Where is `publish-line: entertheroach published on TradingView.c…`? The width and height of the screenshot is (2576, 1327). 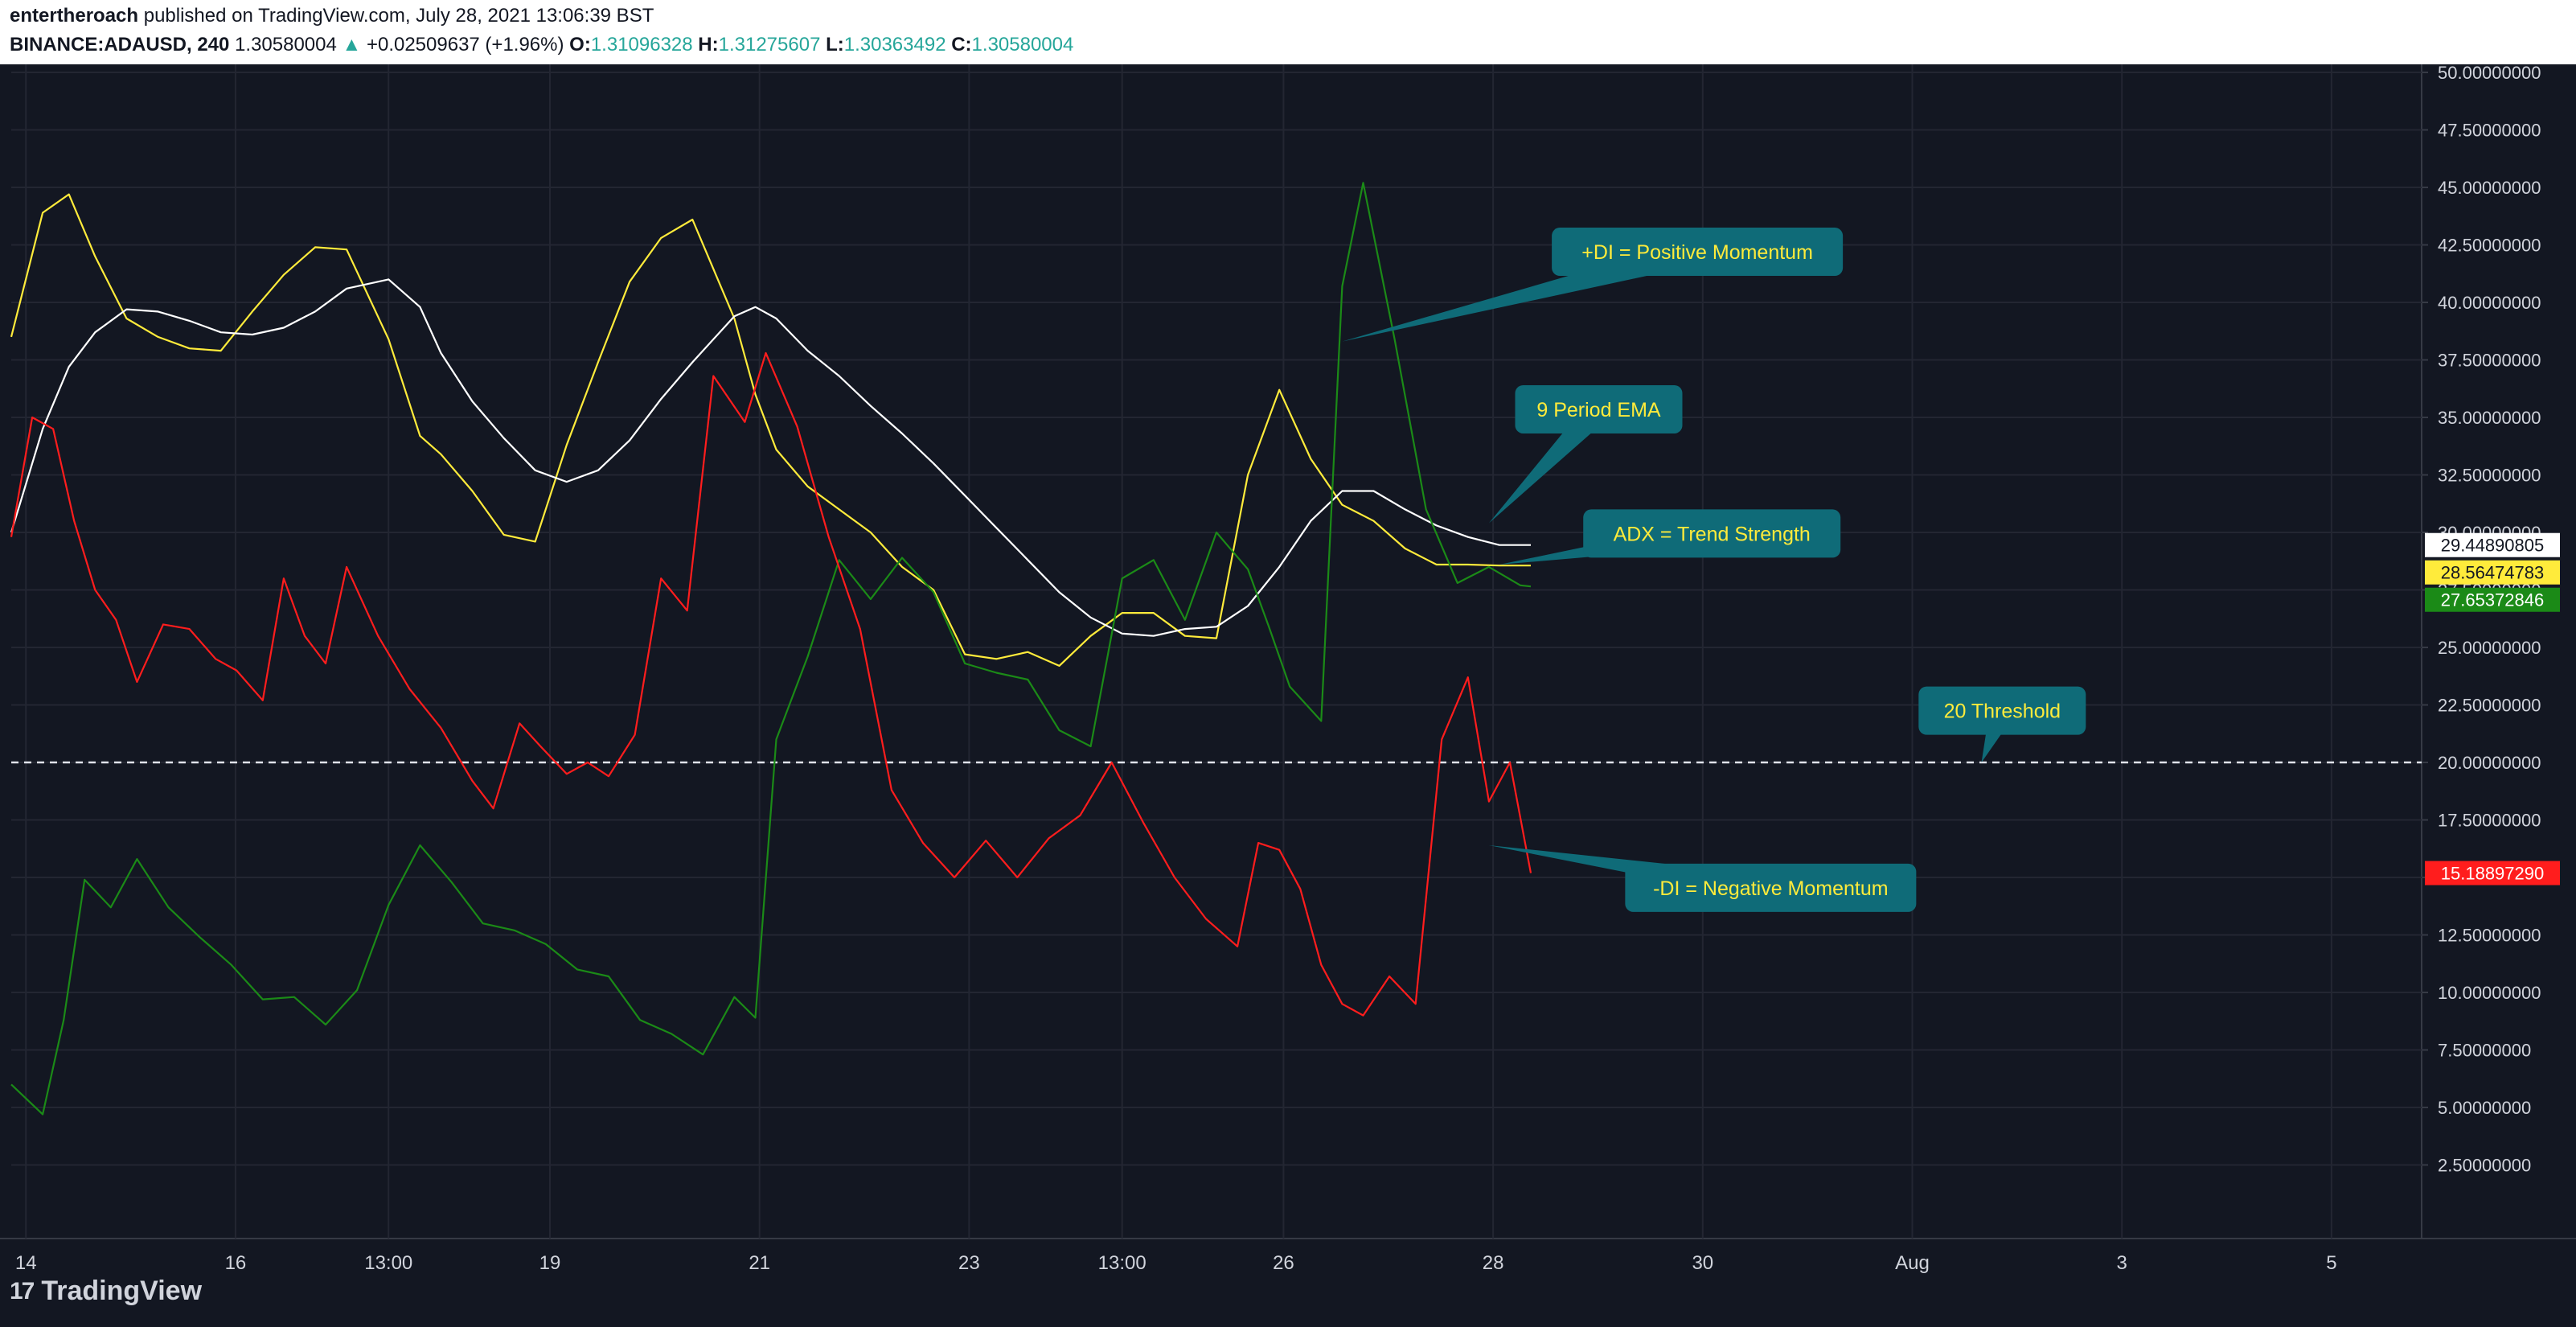 publish-line: entertheroach published on TradingView.c… is located at coordinates (332, 16).